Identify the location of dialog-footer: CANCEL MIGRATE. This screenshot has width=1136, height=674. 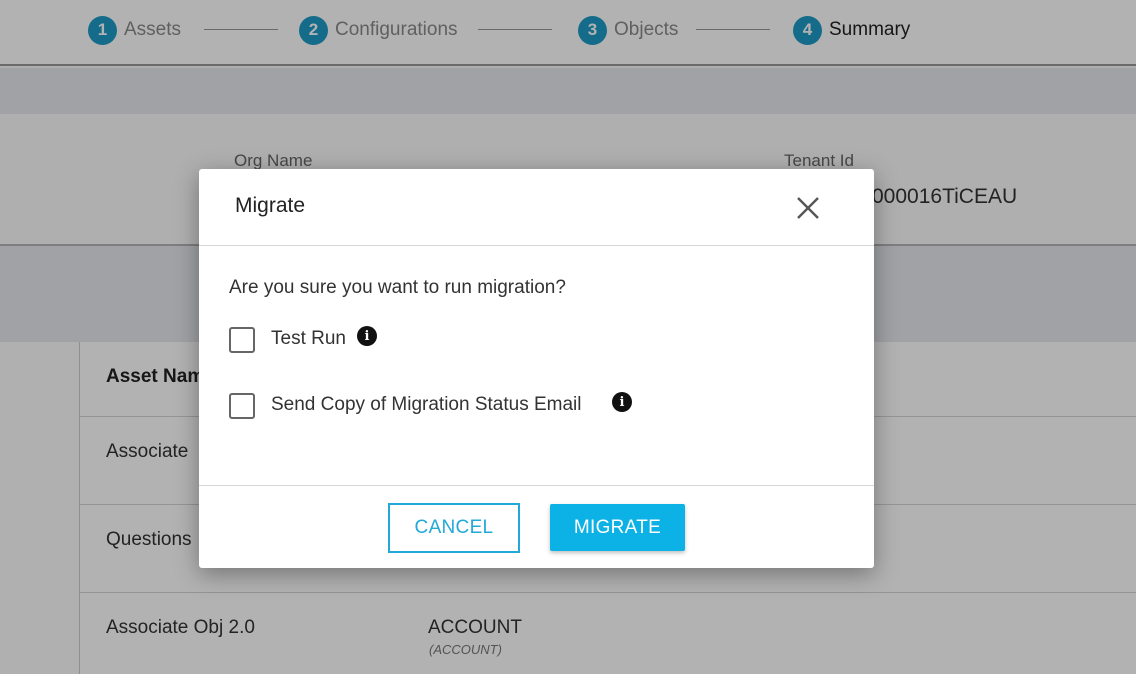
(536, 527).